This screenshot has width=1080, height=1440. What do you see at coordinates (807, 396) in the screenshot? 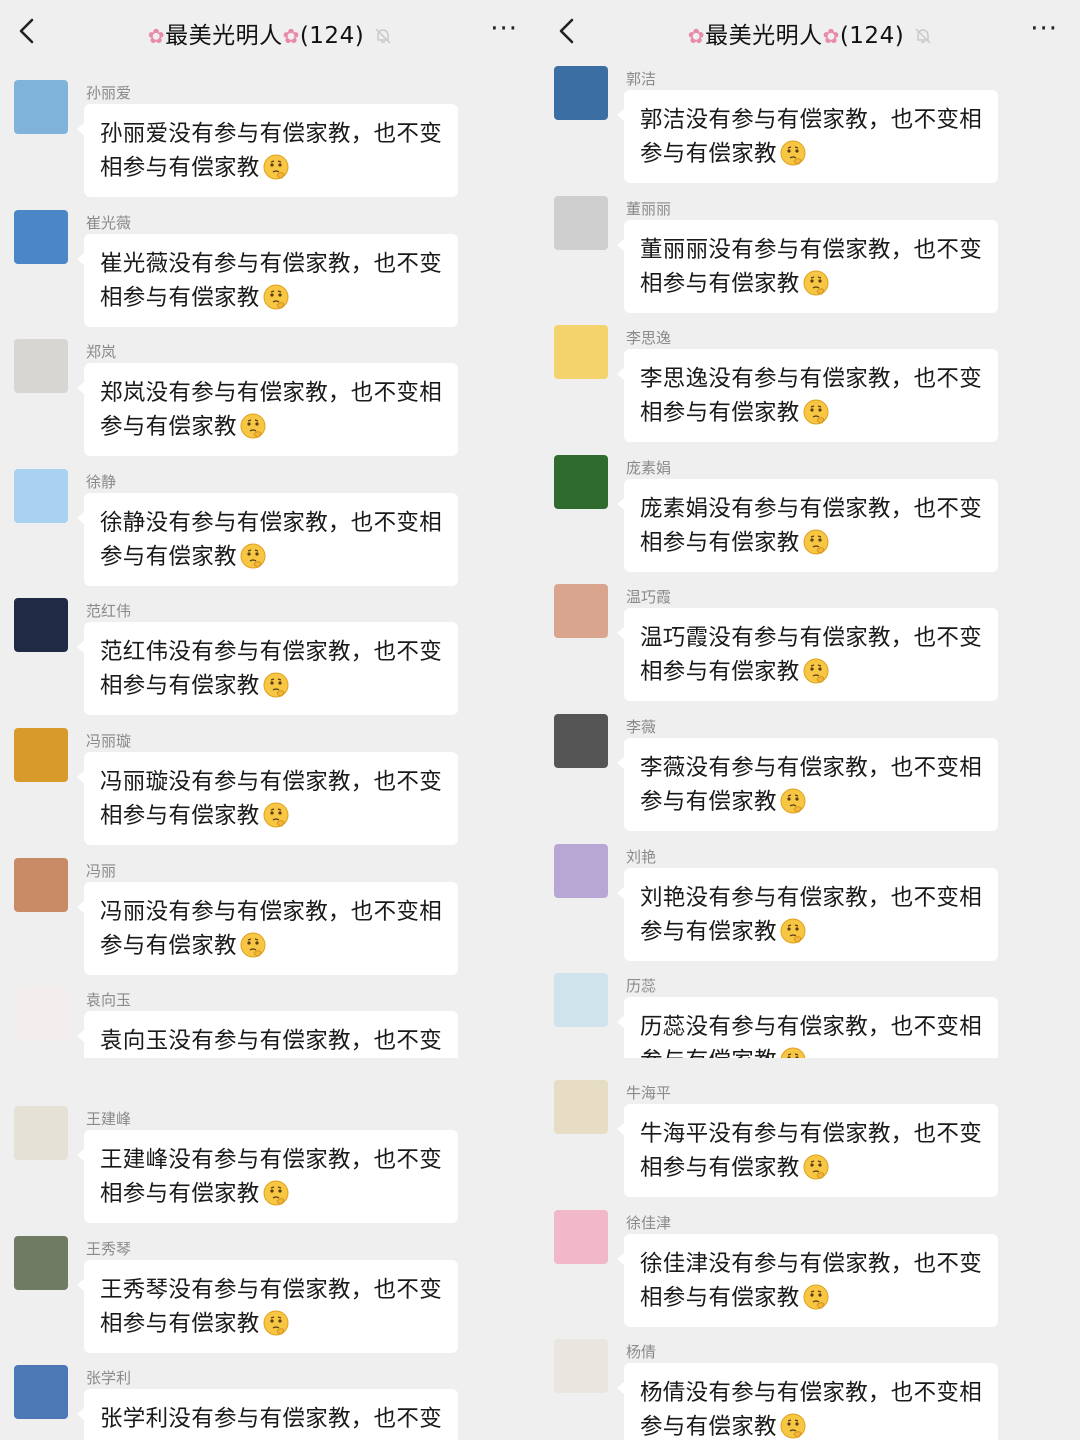
I see `message-bubble: 李思逸没有参与有偿家教，也不变相参与有偿家教` at bounding box center [807, 396].